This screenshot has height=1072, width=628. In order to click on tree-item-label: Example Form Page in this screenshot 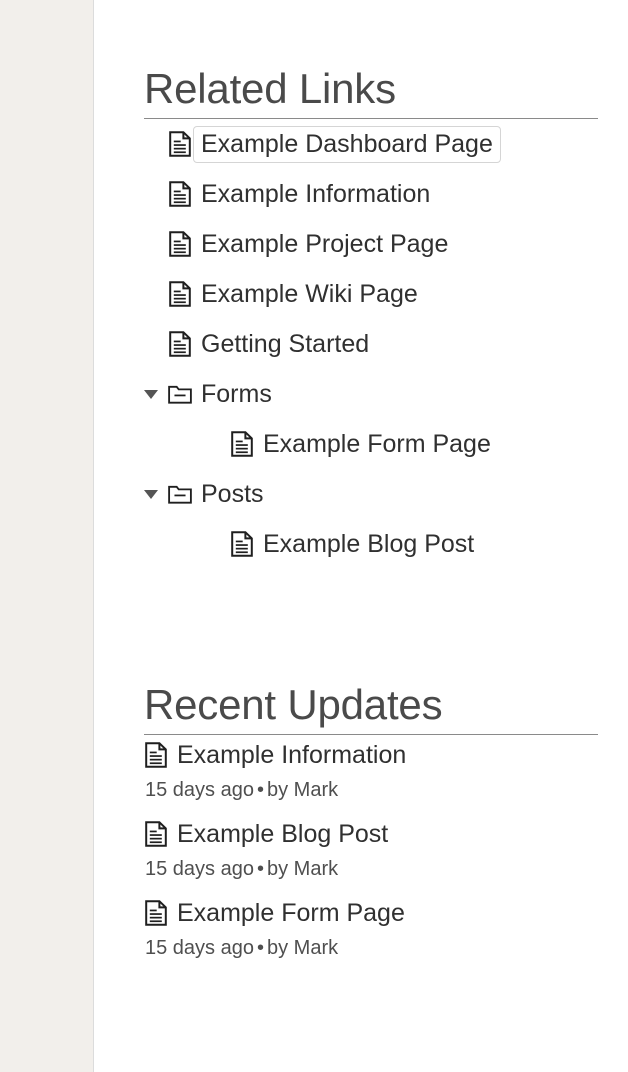, I will do `click(377, 444)`.